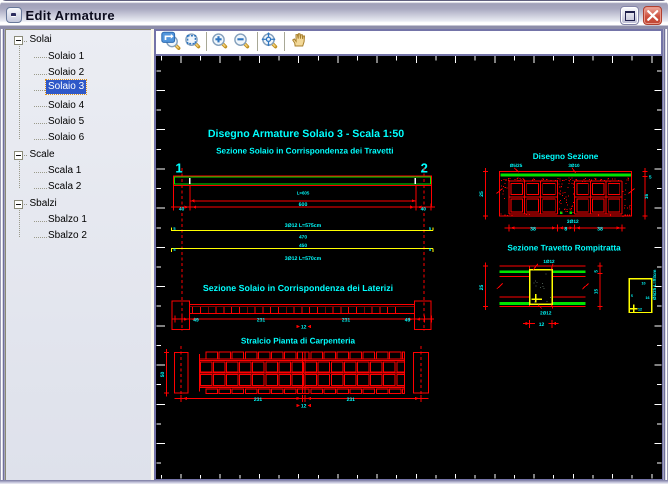 The width and height of the screenshot is (668, 485). I want to click on svg-text: Stralcio Pianta di Carpenteria, so click(298, 341).